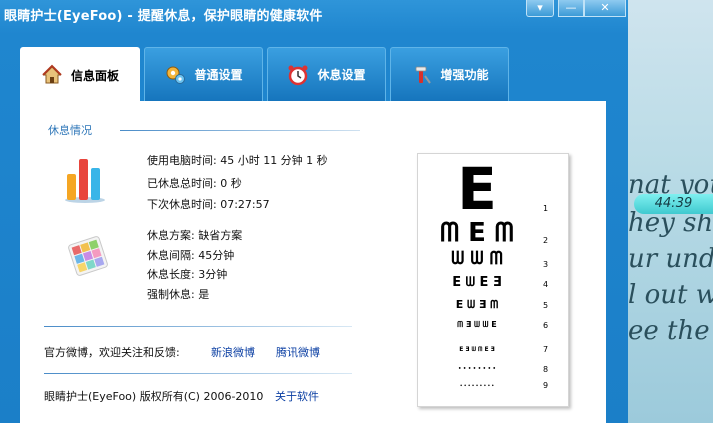 The image size is (713, 423). What do you see at coordinates (195, 235) in the screenshot?
I see `rest-scheme: 休息方案: 缺省方案` at bounding box center [195, 235].